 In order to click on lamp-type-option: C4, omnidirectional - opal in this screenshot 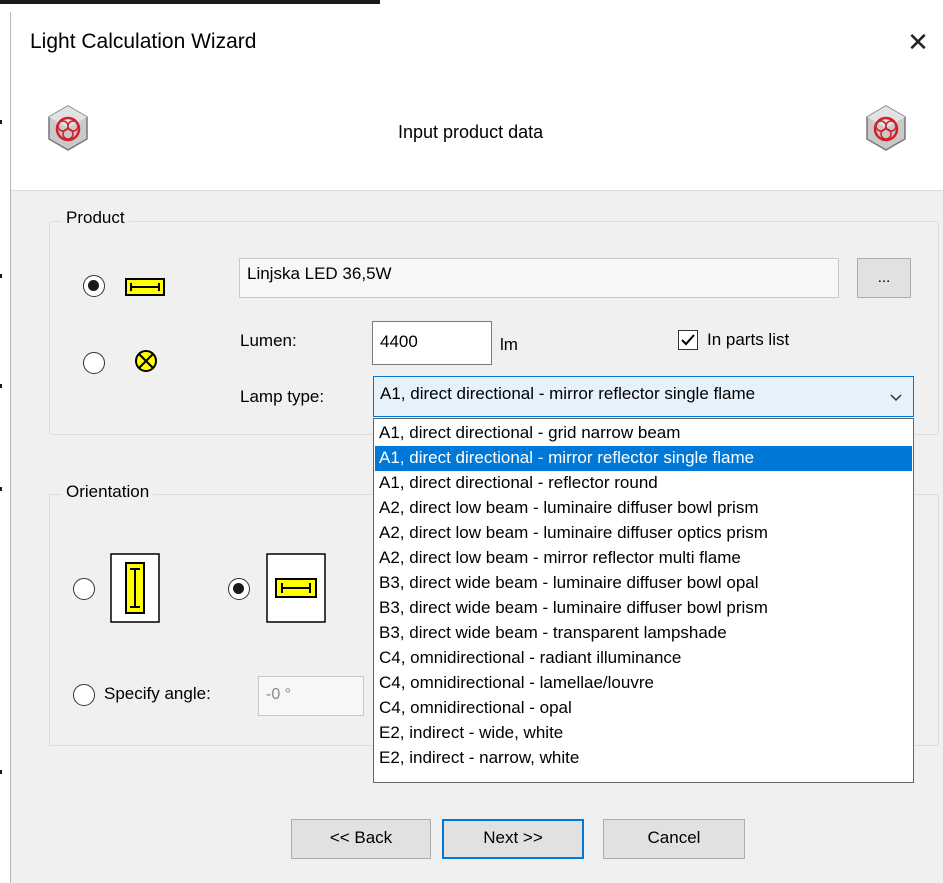, I will do `click(643, 708)`.